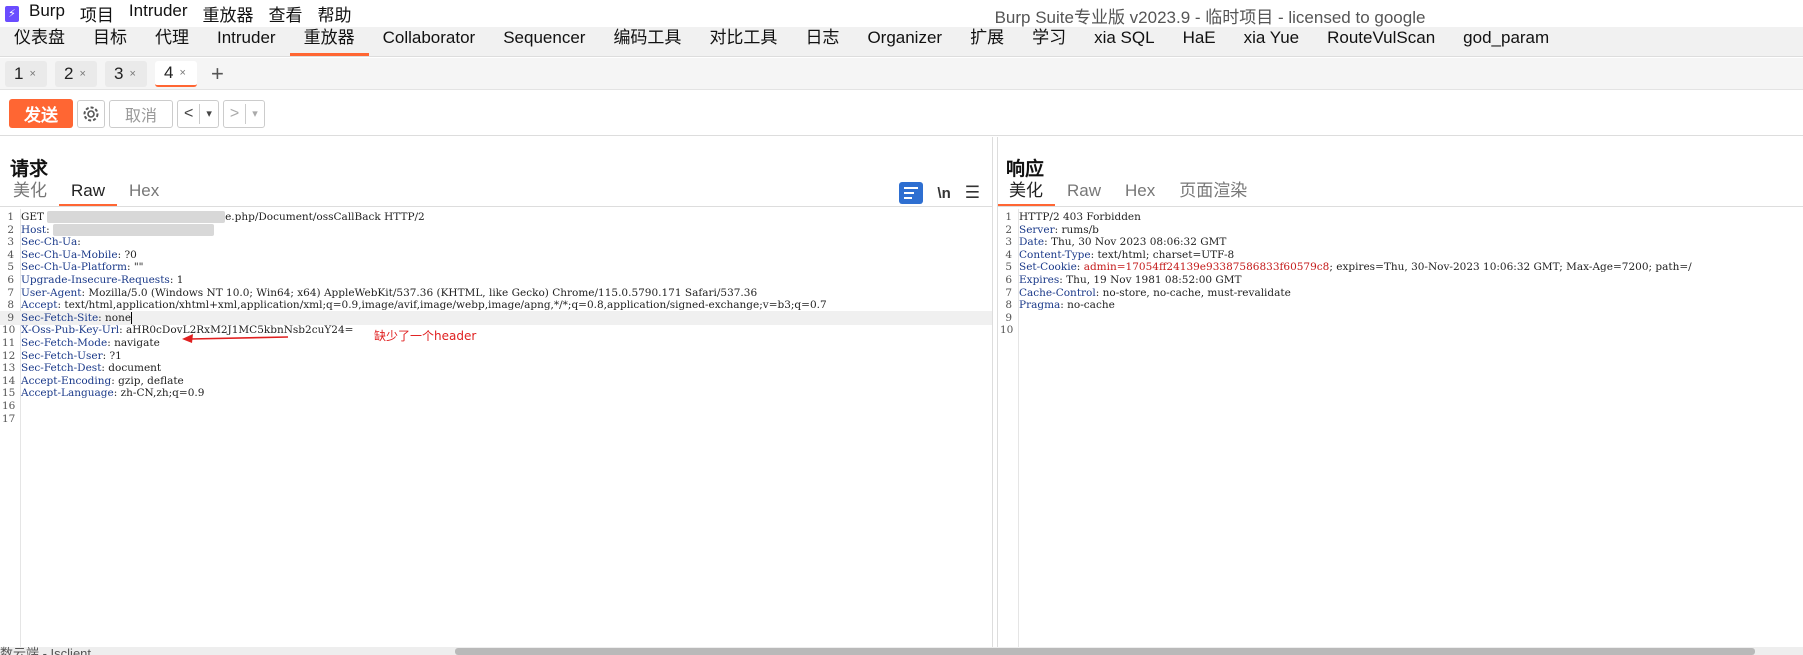 The image size is (1803, 655). What do you see at coordinates (110, 39) in the screenshot?
I see `main-tab-1: 目标` at bounding box center [110, 39].